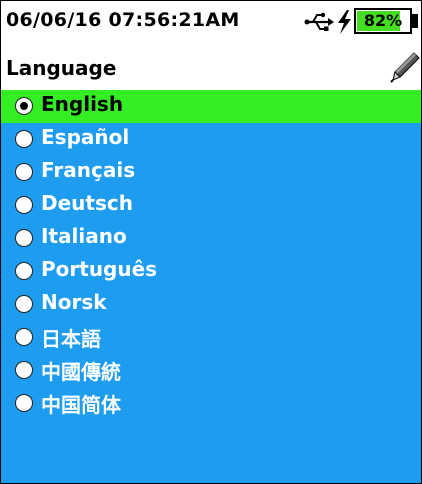  What do you see at coordinates (211, 139) in the screenshot?
I see `language-option: Español` at bounding box center [211, 139].